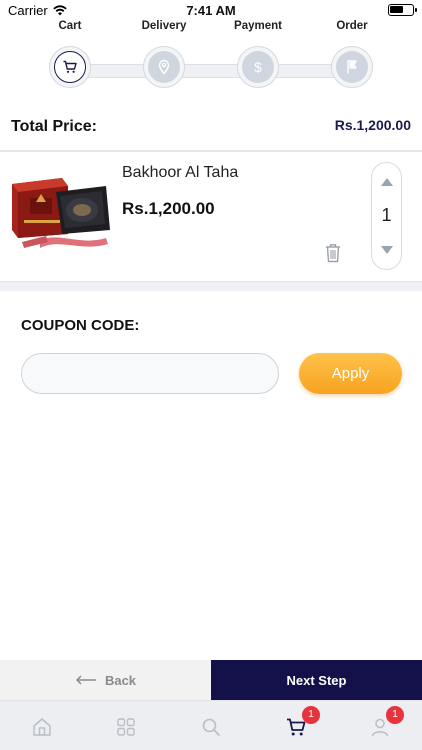  I want to click on back-button: Back, so click(105, 680).